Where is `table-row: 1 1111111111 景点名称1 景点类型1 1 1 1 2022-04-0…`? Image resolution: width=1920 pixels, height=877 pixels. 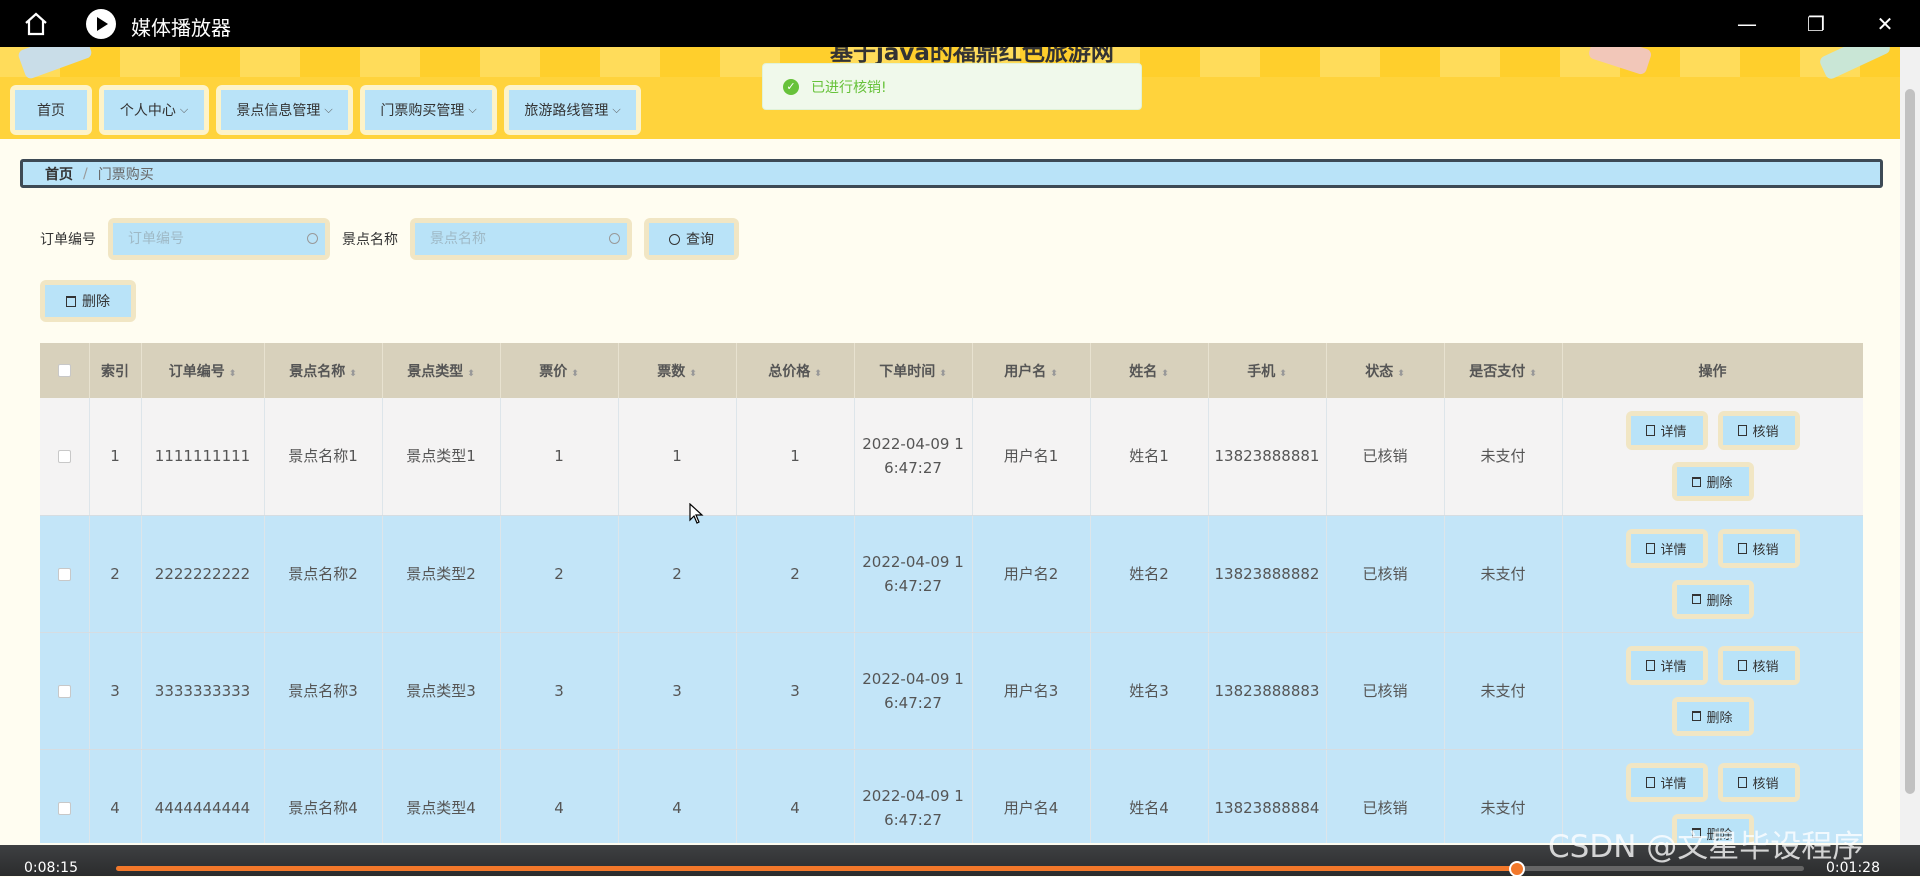
table-row: 1 1111111111 景点名称1 景点类型1 1 1 1 2022-04-0… is located at coordinates (951, 457).